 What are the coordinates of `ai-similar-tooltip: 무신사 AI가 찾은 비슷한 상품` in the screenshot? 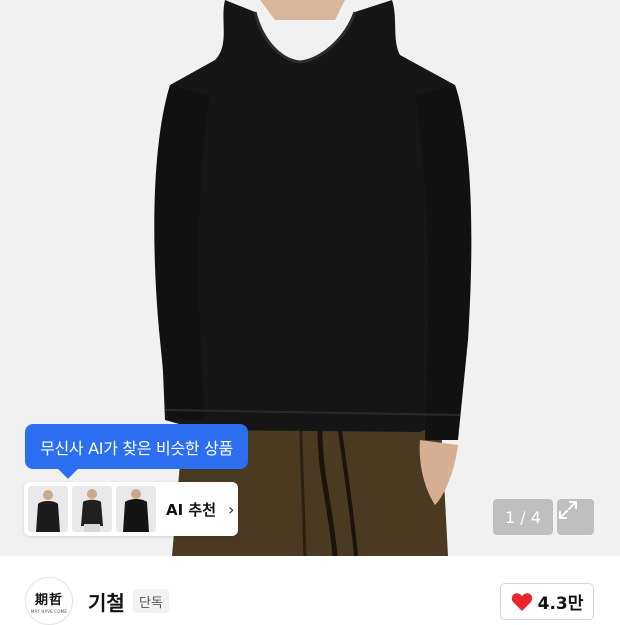 It's located at (136, 446).